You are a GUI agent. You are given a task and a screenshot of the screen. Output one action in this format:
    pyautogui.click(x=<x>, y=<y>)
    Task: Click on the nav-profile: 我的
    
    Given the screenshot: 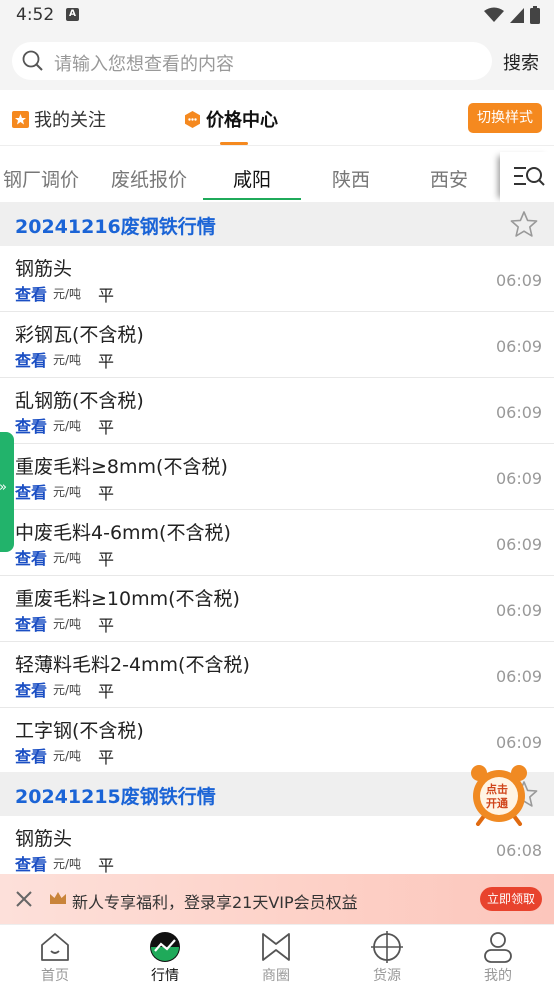 What is the action you would take?
    pyautogui.click(x=498, y=955)
    